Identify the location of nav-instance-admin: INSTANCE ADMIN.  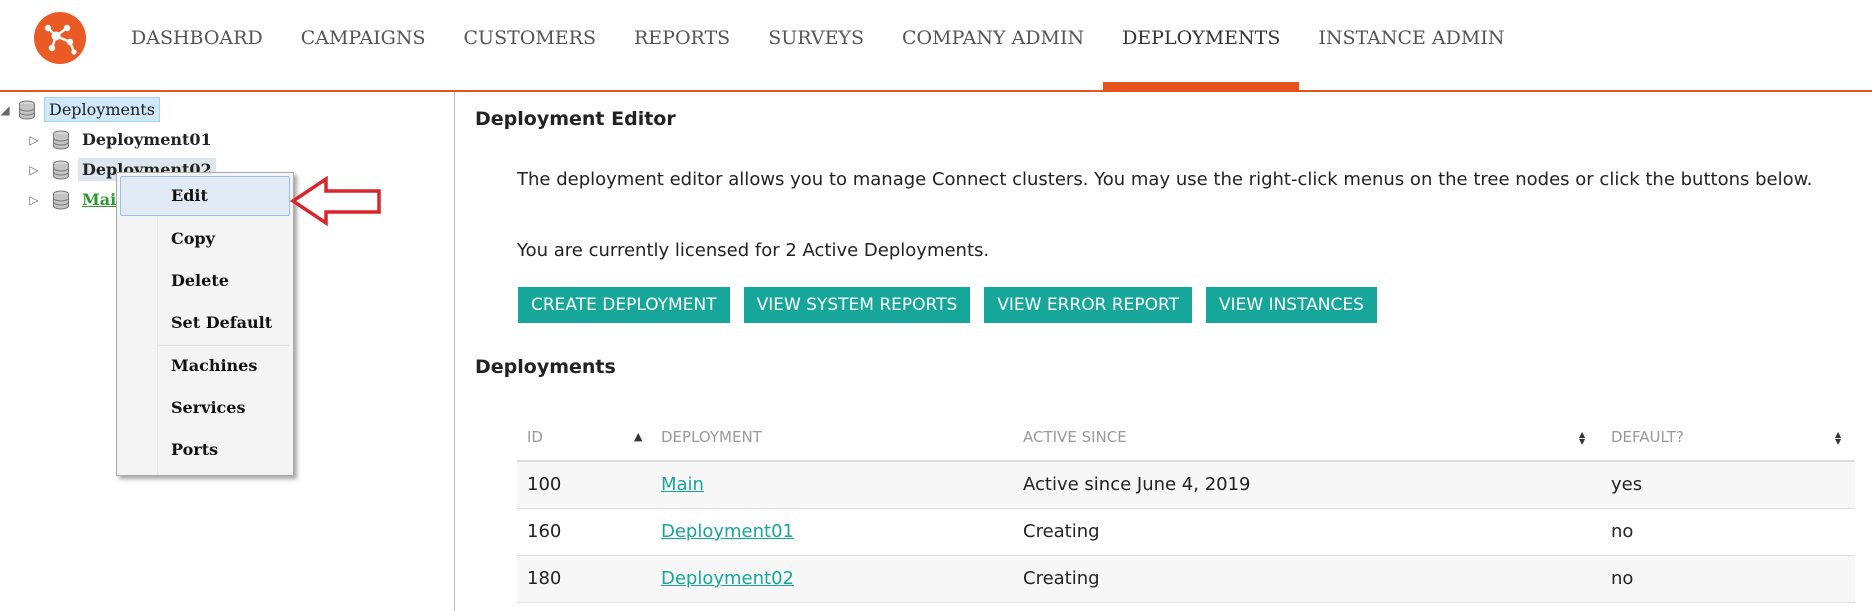
(1411, 46).